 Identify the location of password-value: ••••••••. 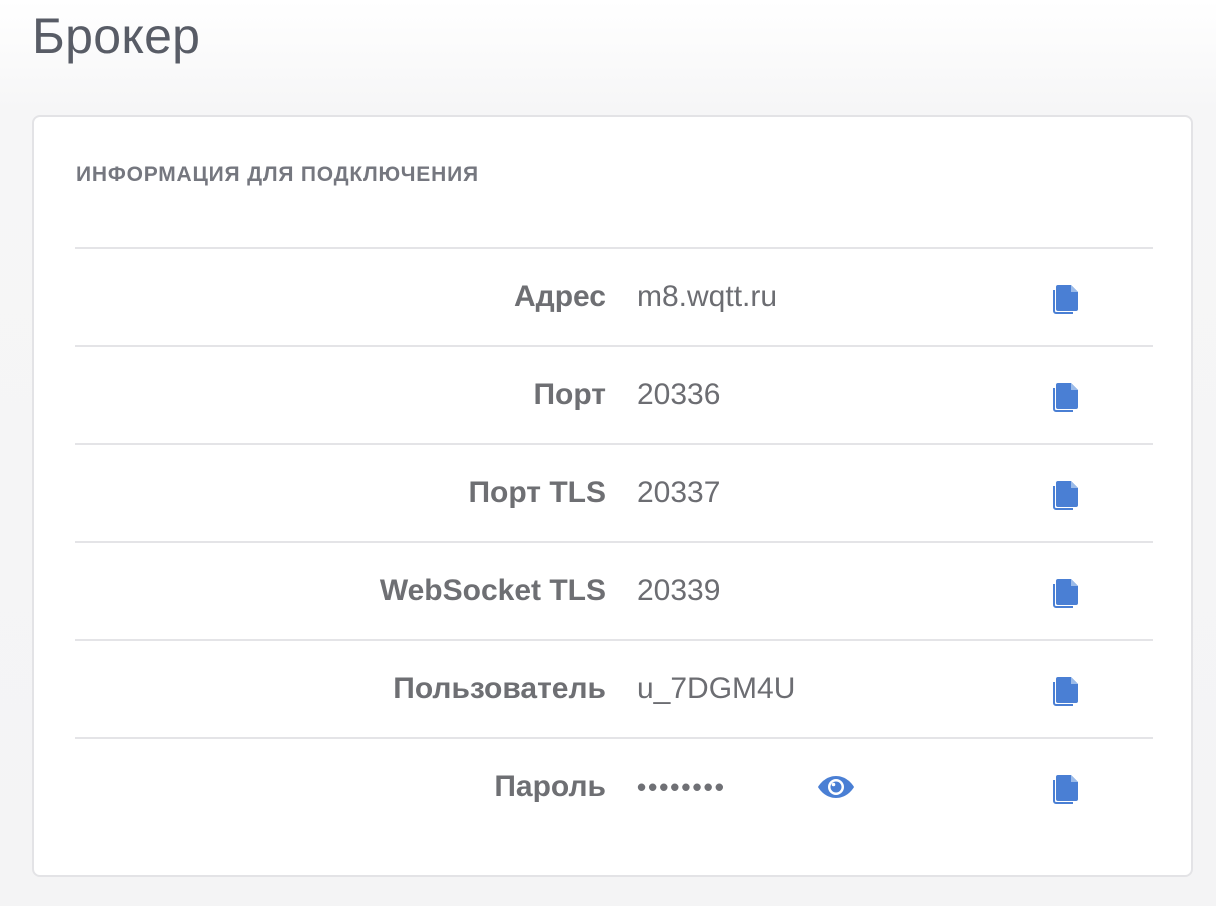
(681, 787).